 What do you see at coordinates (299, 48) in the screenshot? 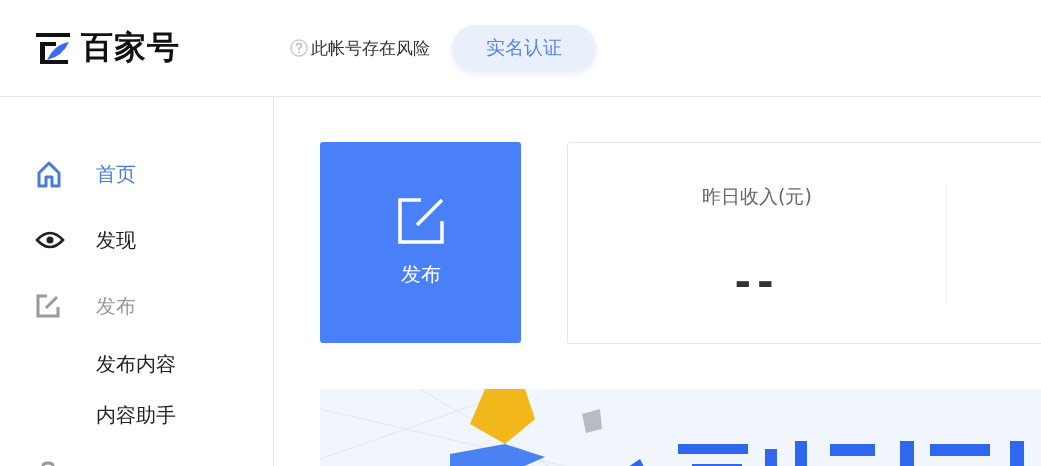
I see `help-icon` at bounding box center [299, 48].